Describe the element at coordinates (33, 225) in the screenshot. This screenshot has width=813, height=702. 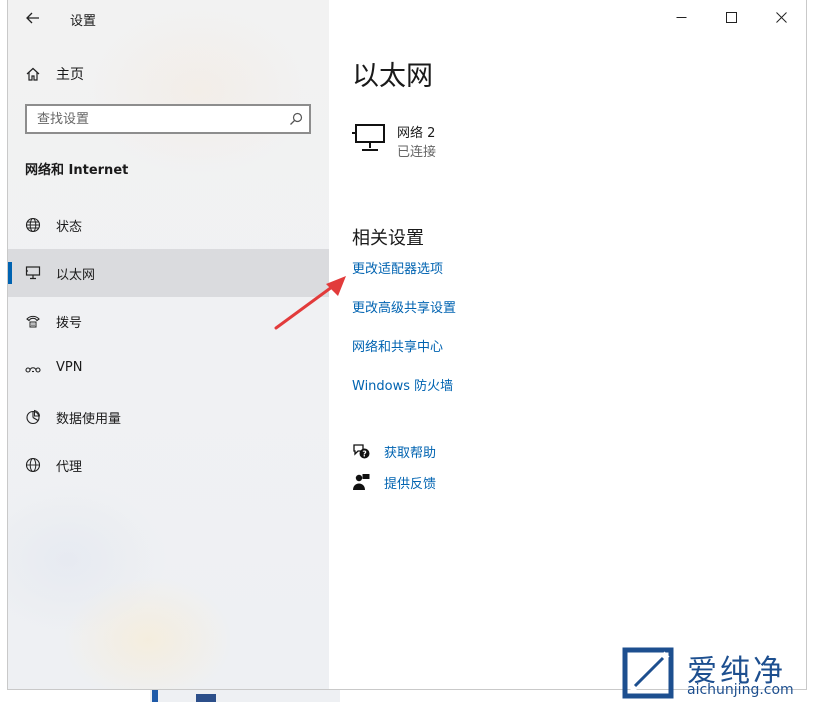
I see `status-globe-icon` at that location.